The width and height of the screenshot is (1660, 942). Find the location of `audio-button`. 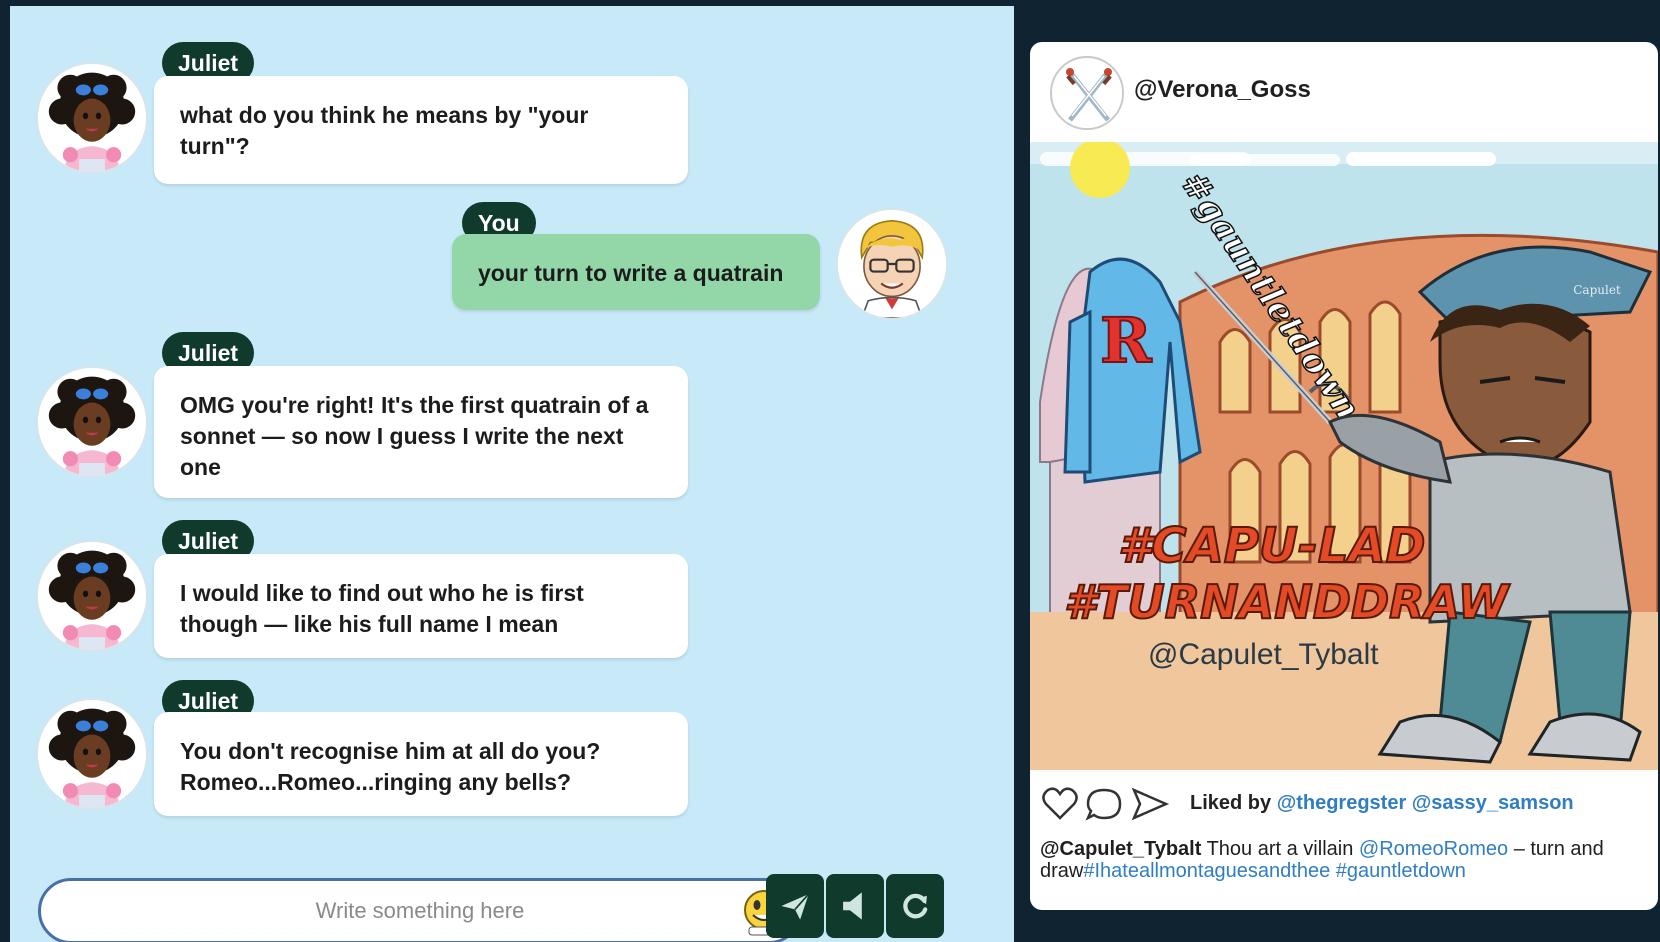

audio-button is located at coordinates (855, 906).